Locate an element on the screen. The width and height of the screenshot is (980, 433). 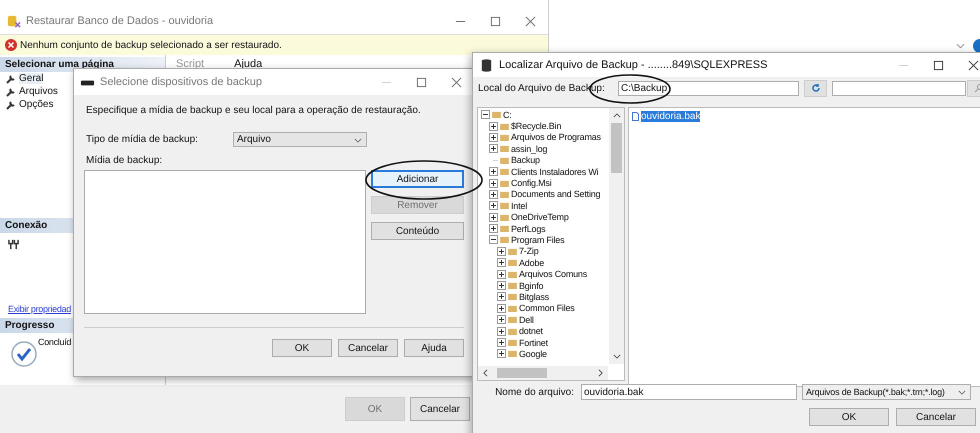
field-label: Mídia de backup: is located at coordinates (124, 160).